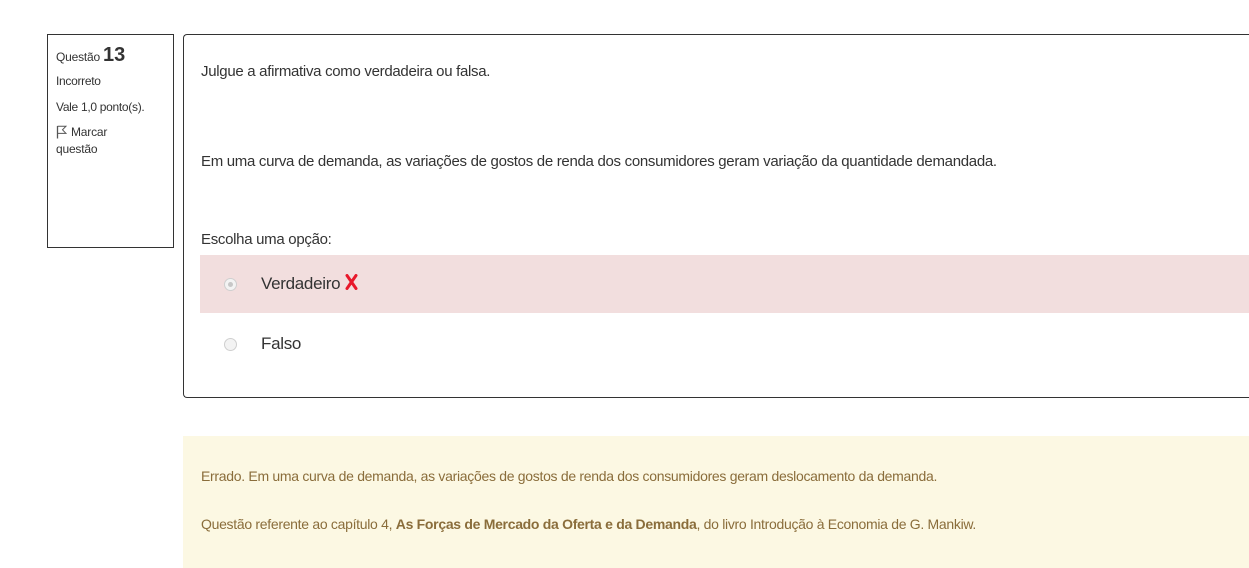 The width and height of the screenshot is (1249, 568). I want to click on question-number-heading: Questão 13, so click(110, 56).